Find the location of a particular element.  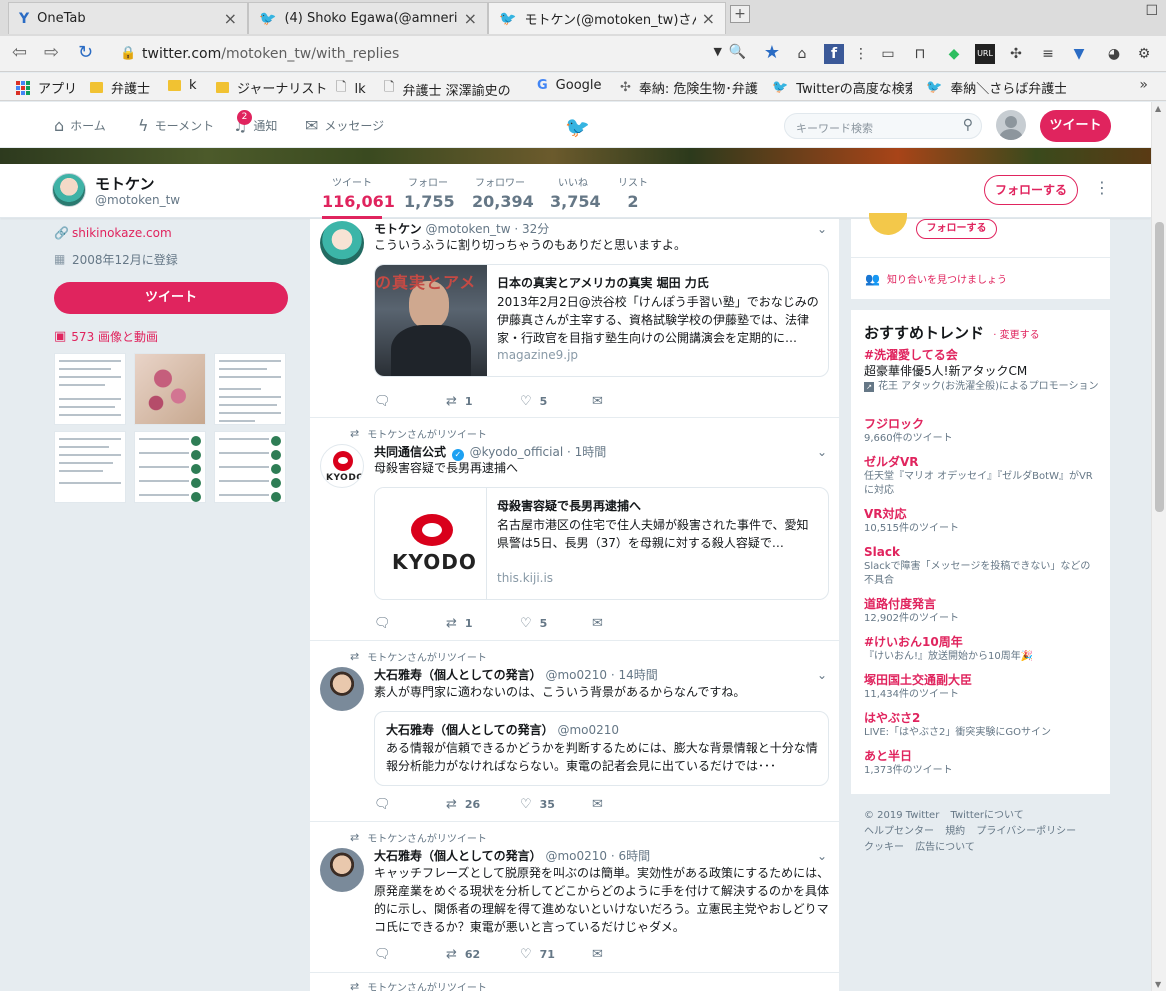

tweet-avatar: KYODO is located at coordinates (342, 466).